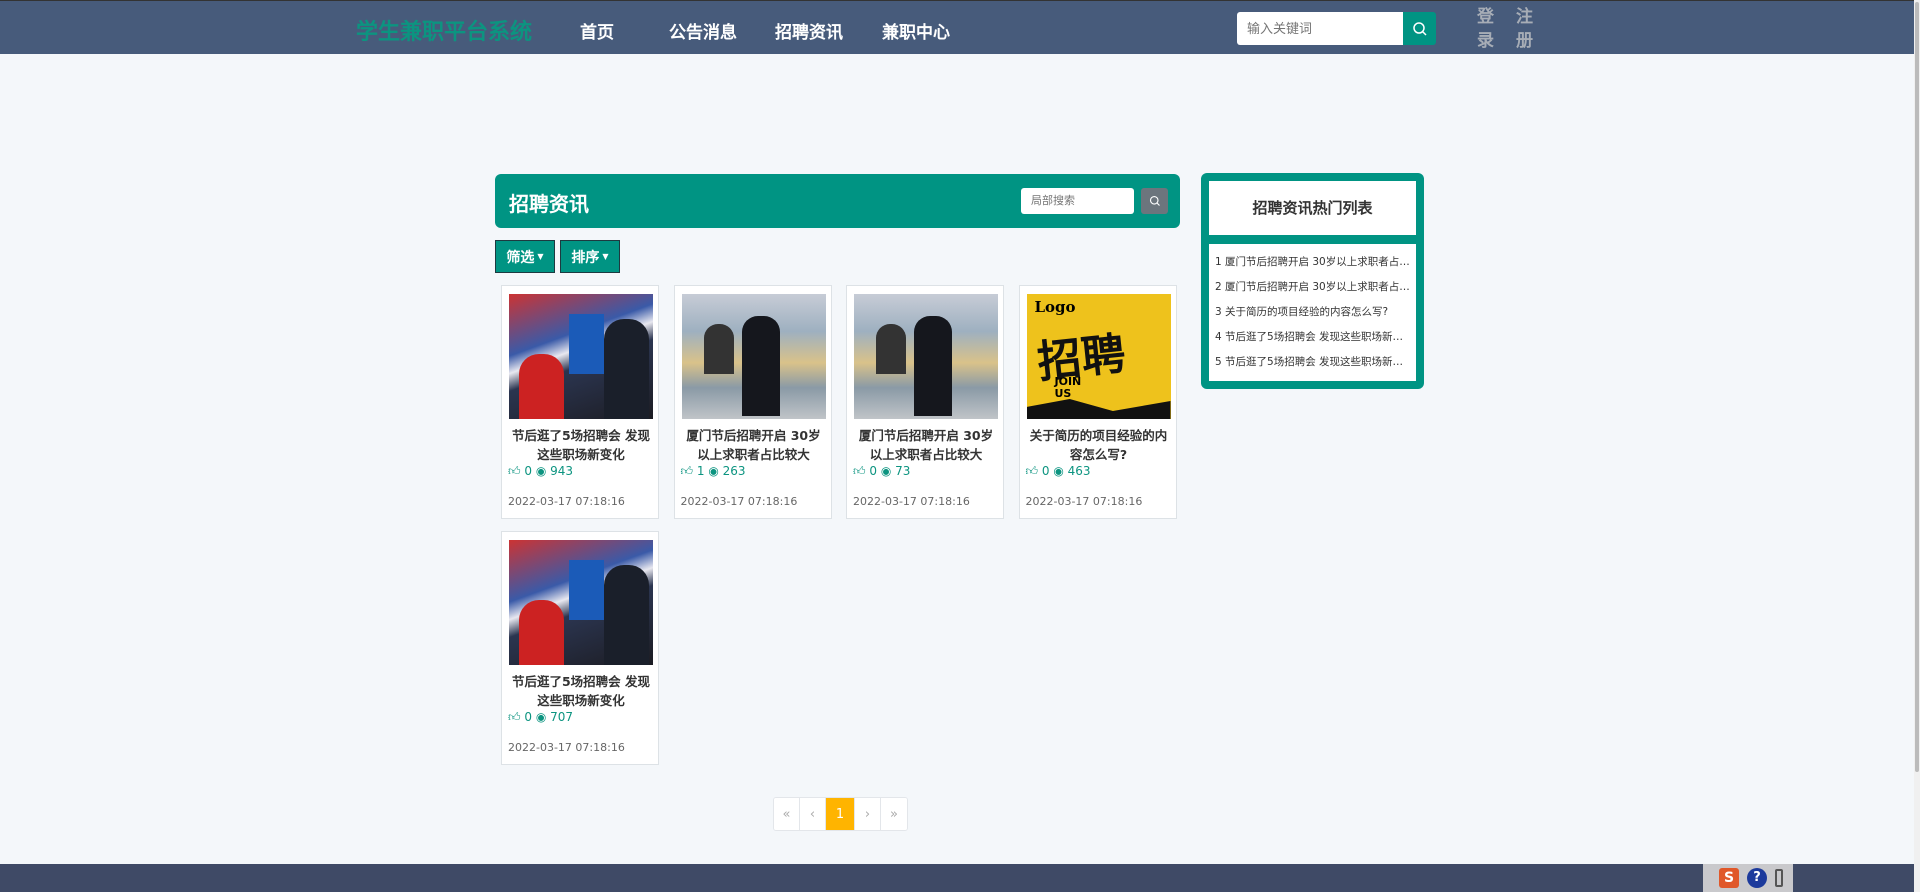 Image resolution: width=1920 pixels, height=892 pixels. I want to click on local-search-button, so click(1154, 201).